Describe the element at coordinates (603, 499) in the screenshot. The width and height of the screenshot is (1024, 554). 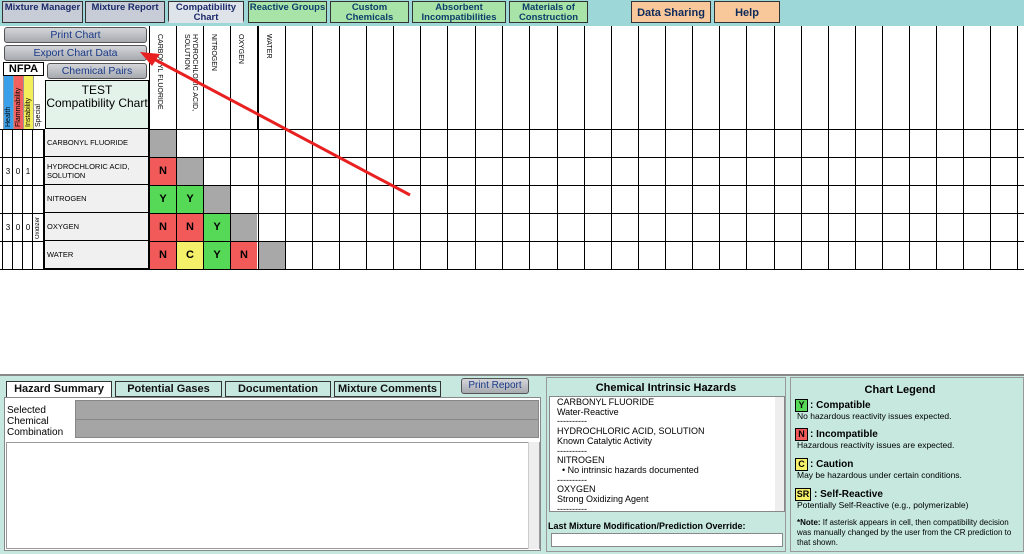
I see `intrinsic-hazard-line: Strong Oxidizing Agent` at that location.